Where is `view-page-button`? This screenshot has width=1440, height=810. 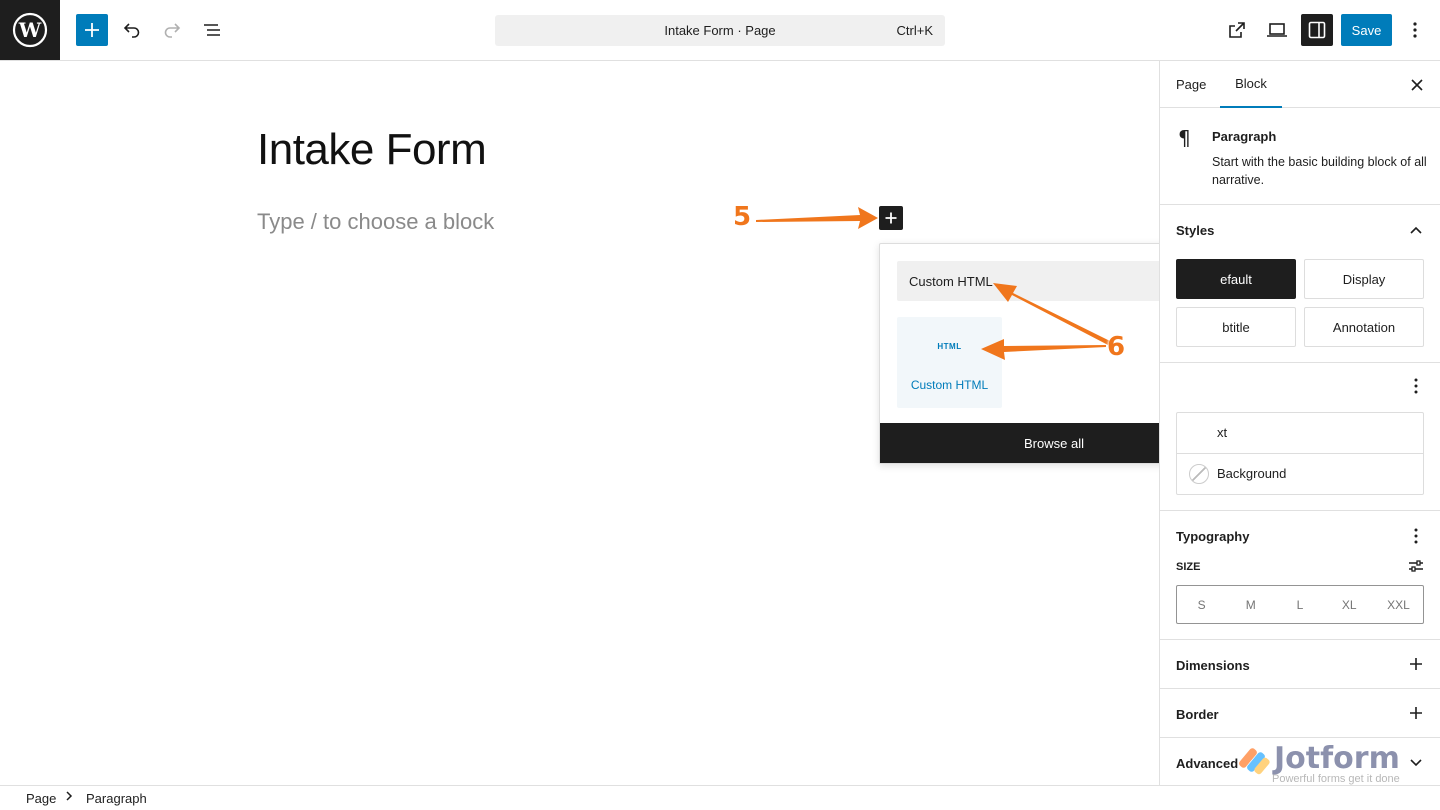 view-page-button is located at coordinates (1237, 30).